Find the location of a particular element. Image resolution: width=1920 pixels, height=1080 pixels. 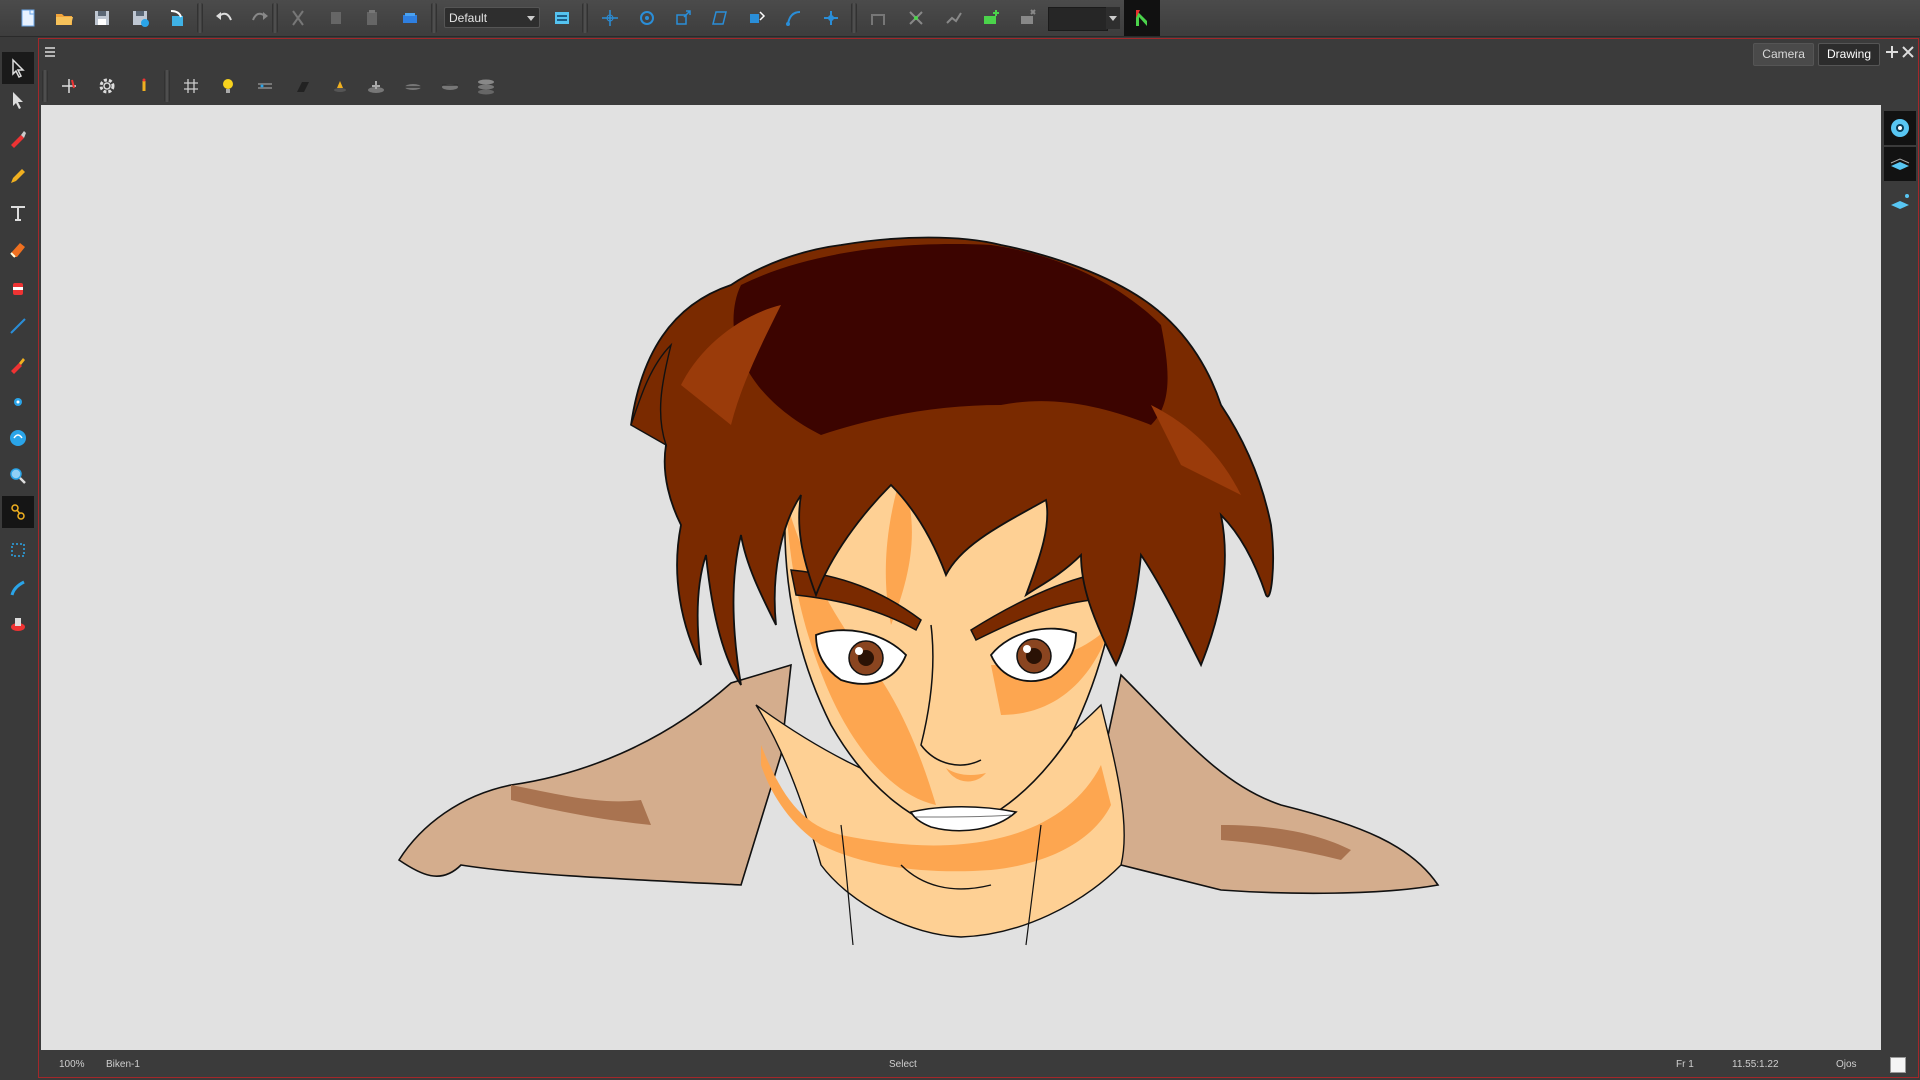

line-art-layer-icon is located at coordinates (1900, 164).